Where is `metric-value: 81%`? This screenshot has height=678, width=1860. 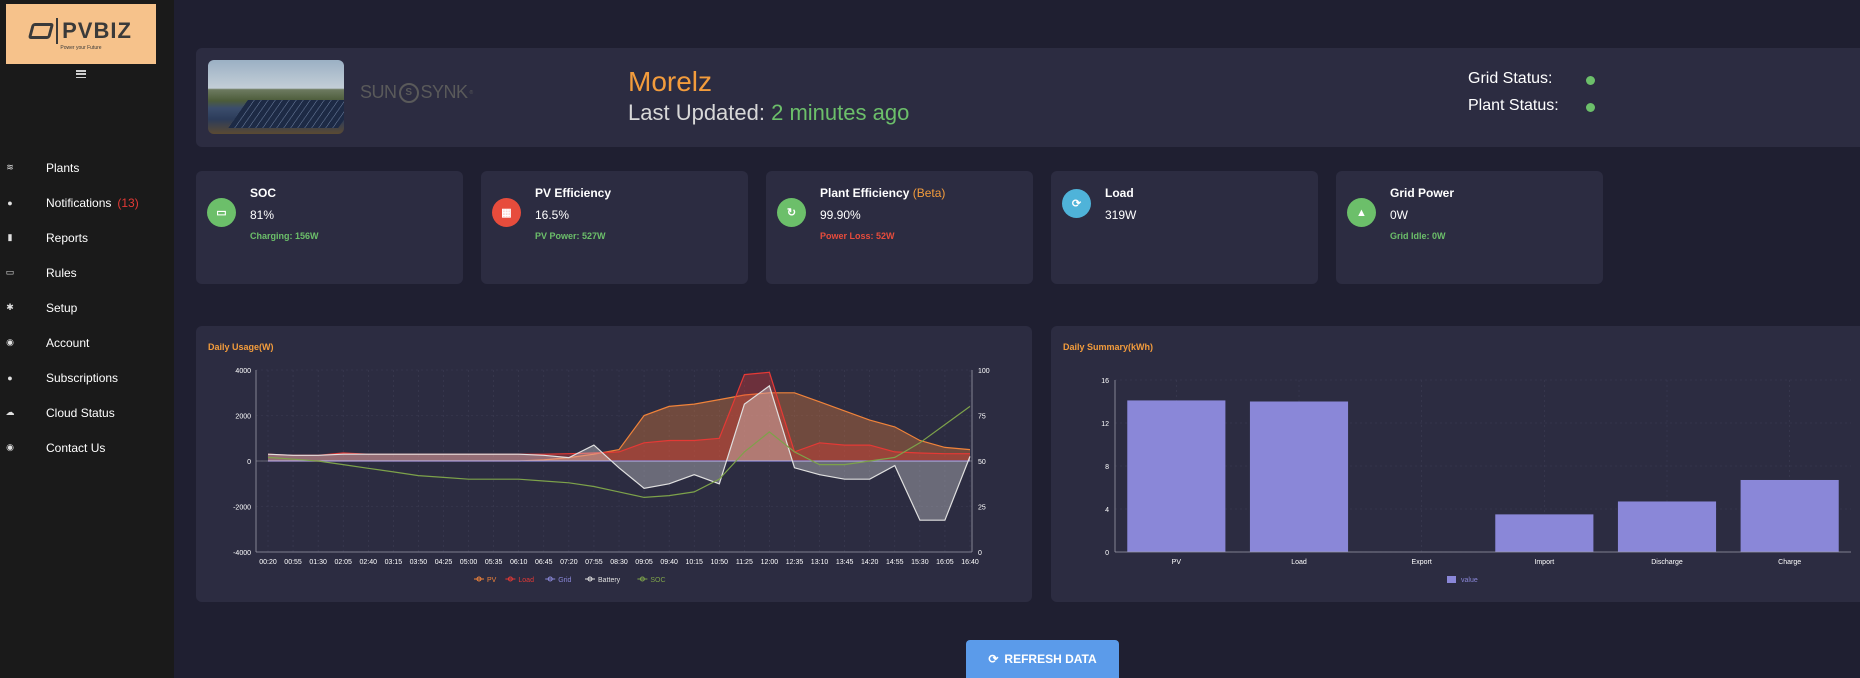 metric-value: 81% is located at coordinates (262, 215).